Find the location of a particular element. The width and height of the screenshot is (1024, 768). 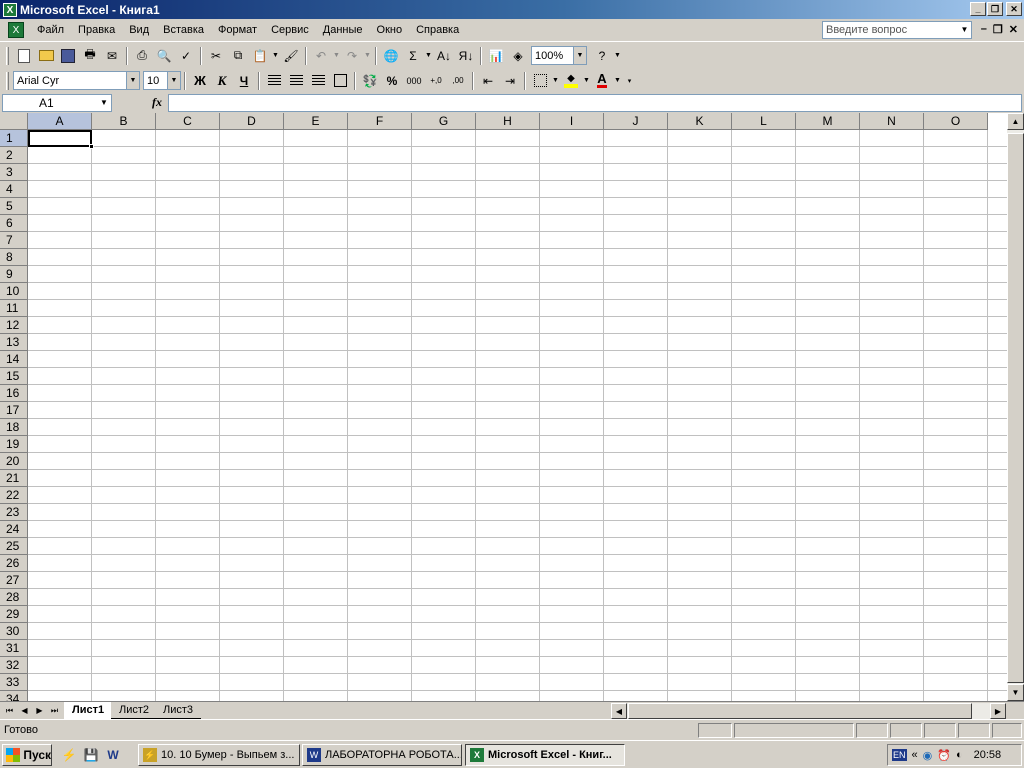

column-header-i: I is located at coordinates (572, 121).